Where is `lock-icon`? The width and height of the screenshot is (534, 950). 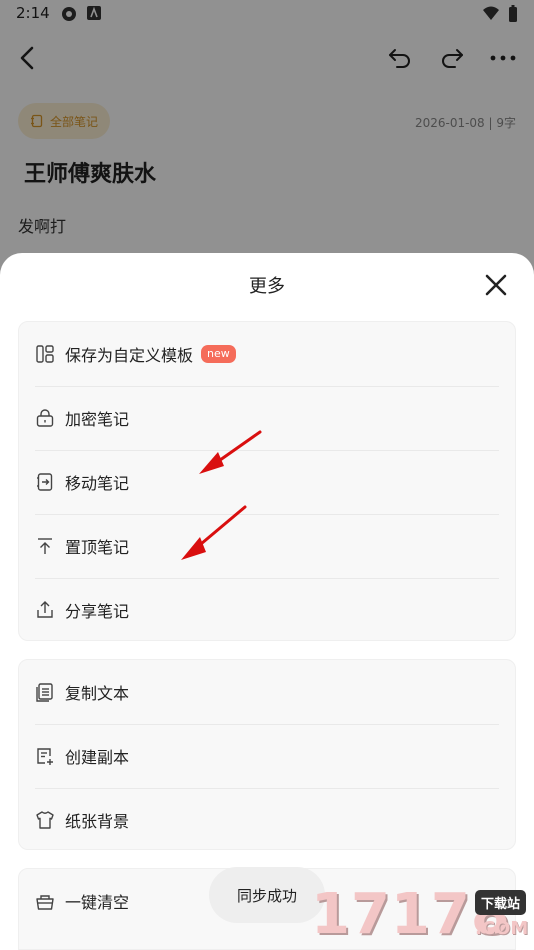 lock-icon is located at coordinates (45, 418).